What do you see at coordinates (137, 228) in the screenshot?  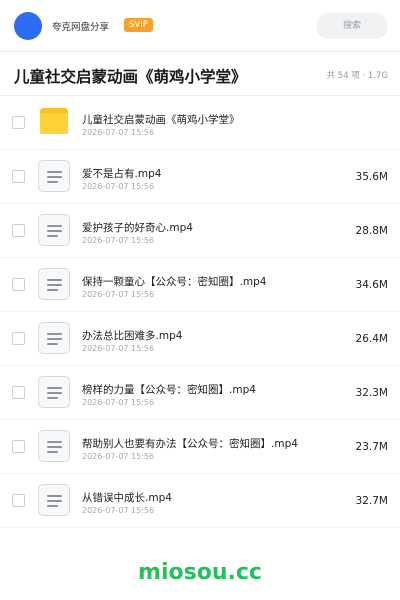 I see `file-name: 爱护孩子的好奇心.mp4` at bounding box center [137, 228].